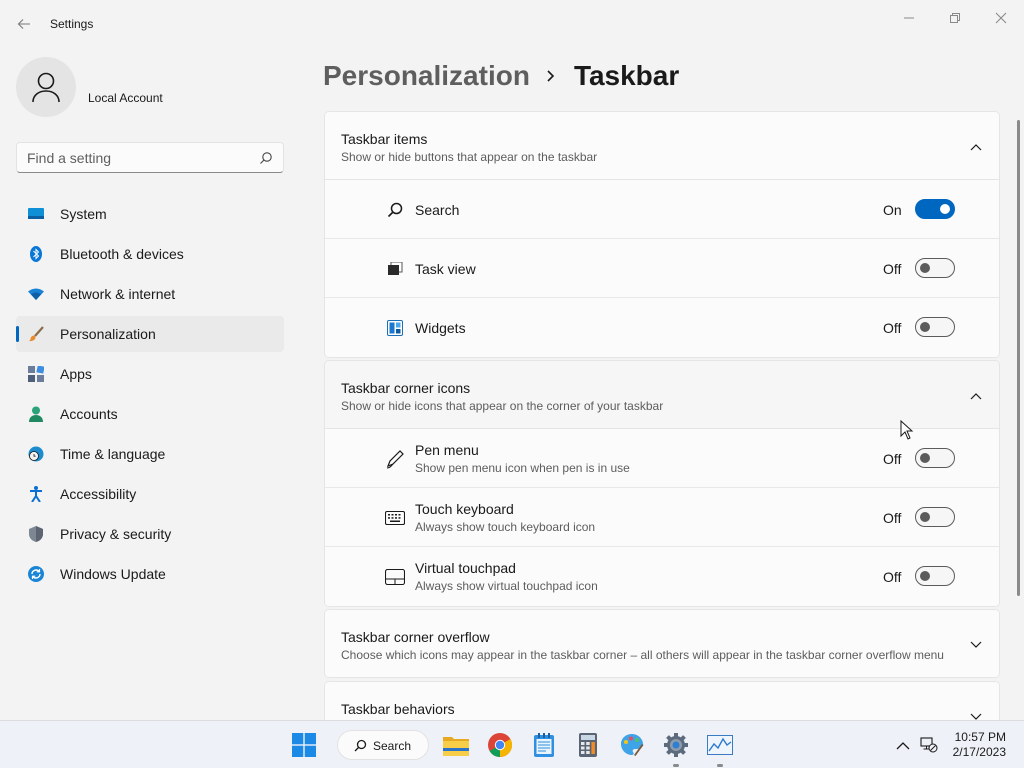 This screenshot has width=1024, height=768. I want to click on back-arrow-icon, so click(23, 24).